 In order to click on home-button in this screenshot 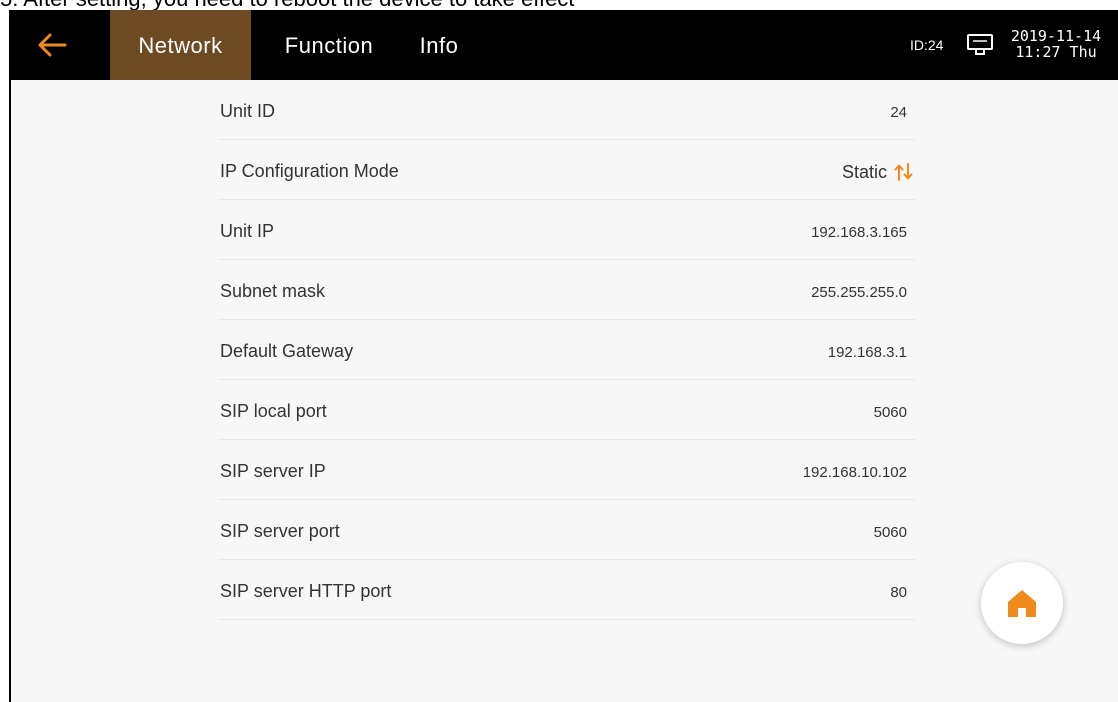, I will do `click(1022, 603)`.